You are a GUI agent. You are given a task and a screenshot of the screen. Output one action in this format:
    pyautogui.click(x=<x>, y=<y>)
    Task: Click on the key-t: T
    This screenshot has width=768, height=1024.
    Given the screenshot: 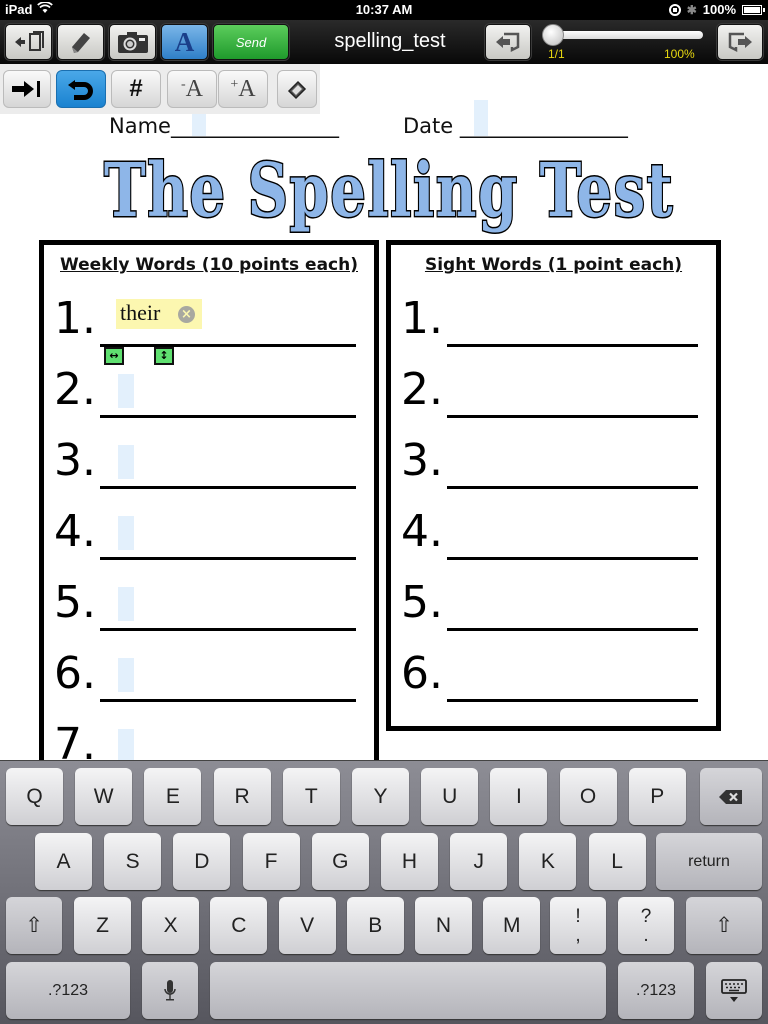 What is the action you would take?
    pyautogui.click(x=311, y=796)
    